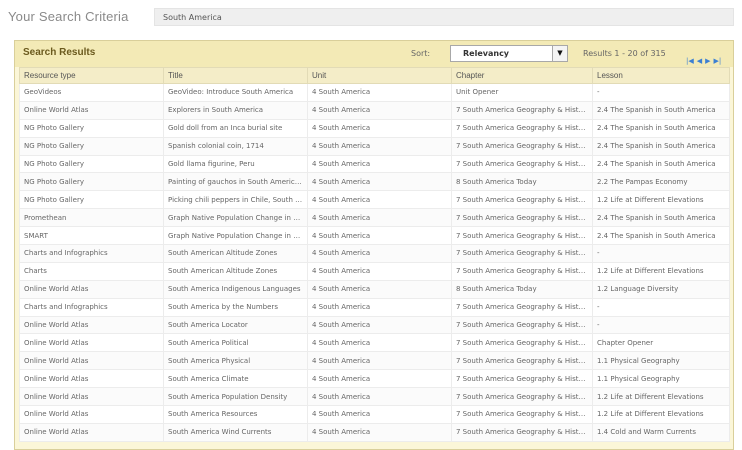 The image size is (742, 450). Describe the element at coordinates (522, 289) in the screenshot. I see `chapter-cell: 8 South America Today` at that location.